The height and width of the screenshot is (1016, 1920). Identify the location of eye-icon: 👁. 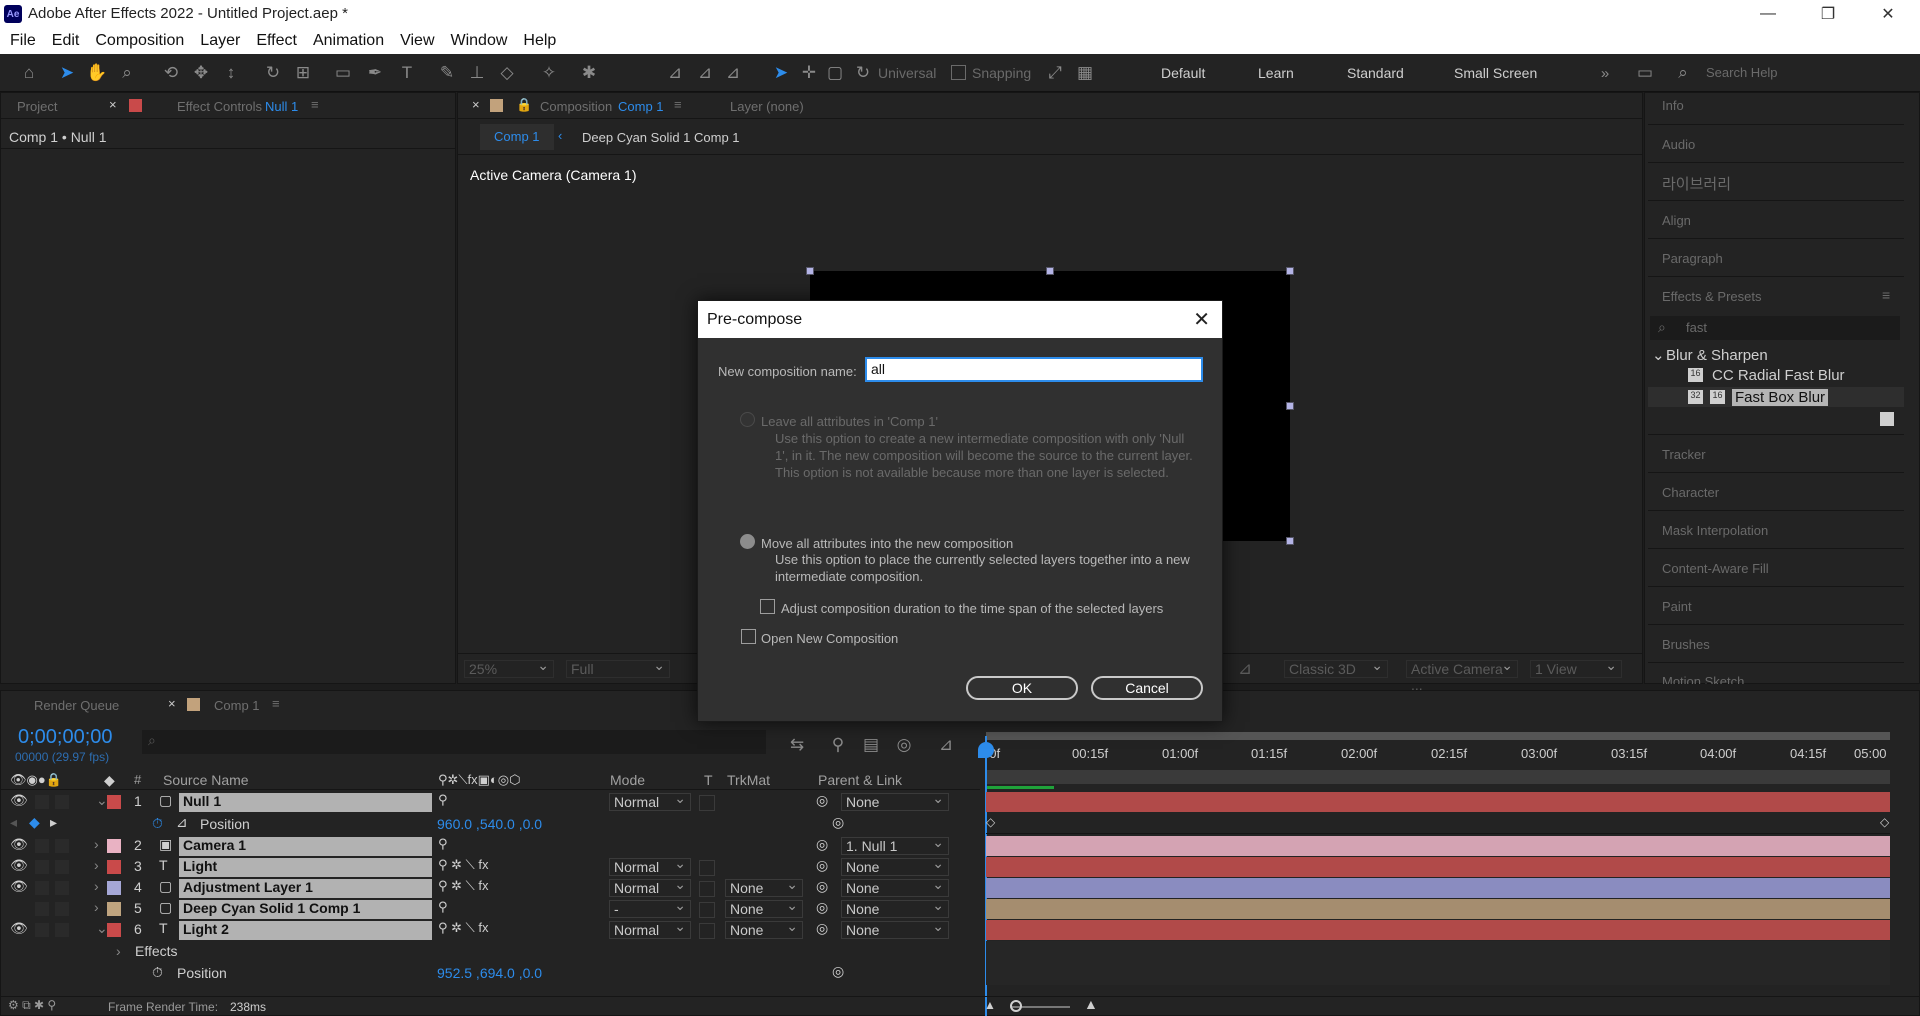
(19, 886).